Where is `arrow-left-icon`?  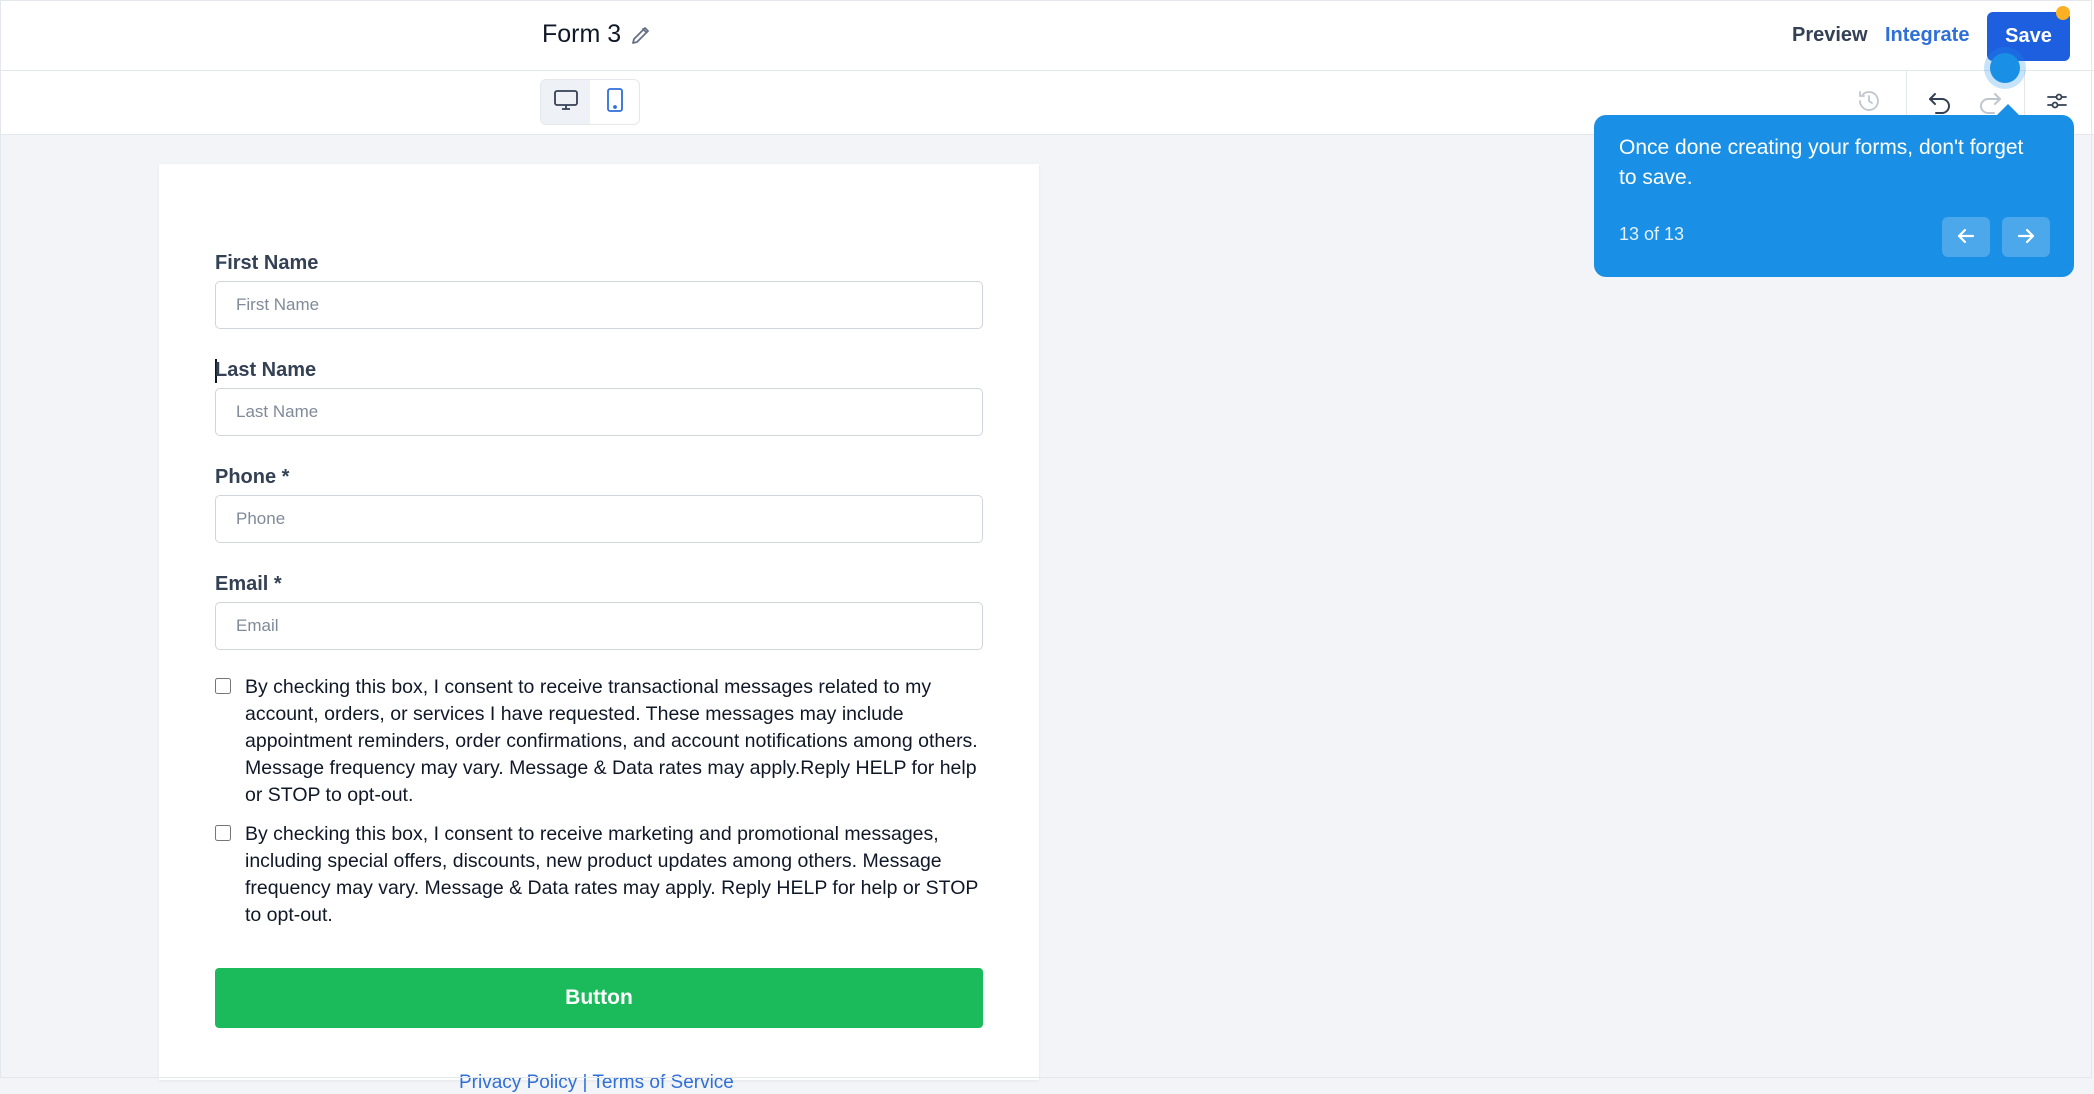
arrow-left-icon is located at coordinates (1966, 237).